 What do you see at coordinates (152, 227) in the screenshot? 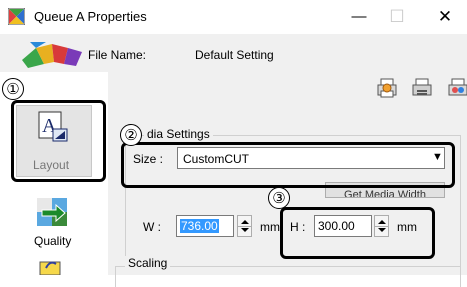
I see `width-label: W :` at bounding box center [152, 227].